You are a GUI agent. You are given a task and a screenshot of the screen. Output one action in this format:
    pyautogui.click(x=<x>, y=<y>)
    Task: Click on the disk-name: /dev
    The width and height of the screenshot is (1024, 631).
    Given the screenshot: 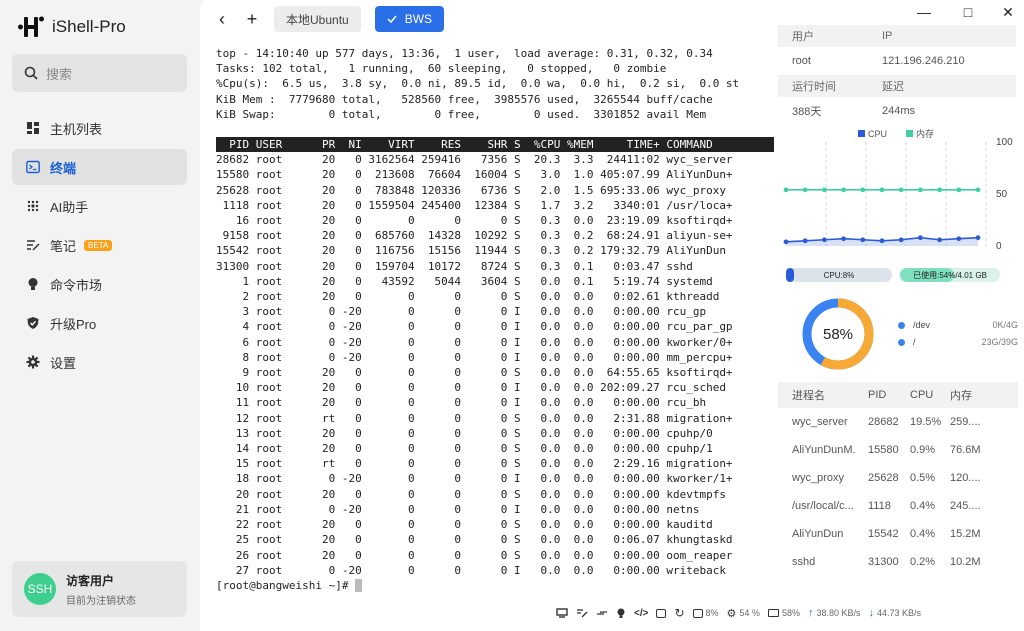 What is the action you would take?
    pyautogui.click(x=922, y=325)
    